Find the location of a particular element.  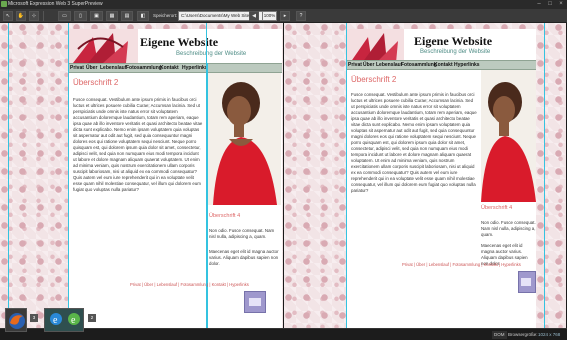

browser-size-value: 1024 x 768 is located at coordinates (549, 335).